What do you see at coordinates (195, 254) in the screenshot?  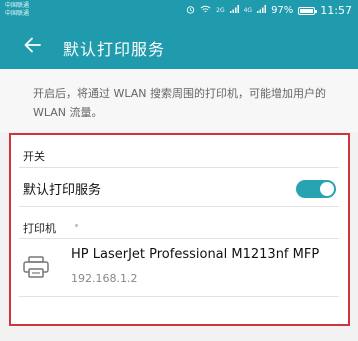 I see `printer-name: HP LaserJet Professional M1213nf MFP` at bounding box center [195, 254].